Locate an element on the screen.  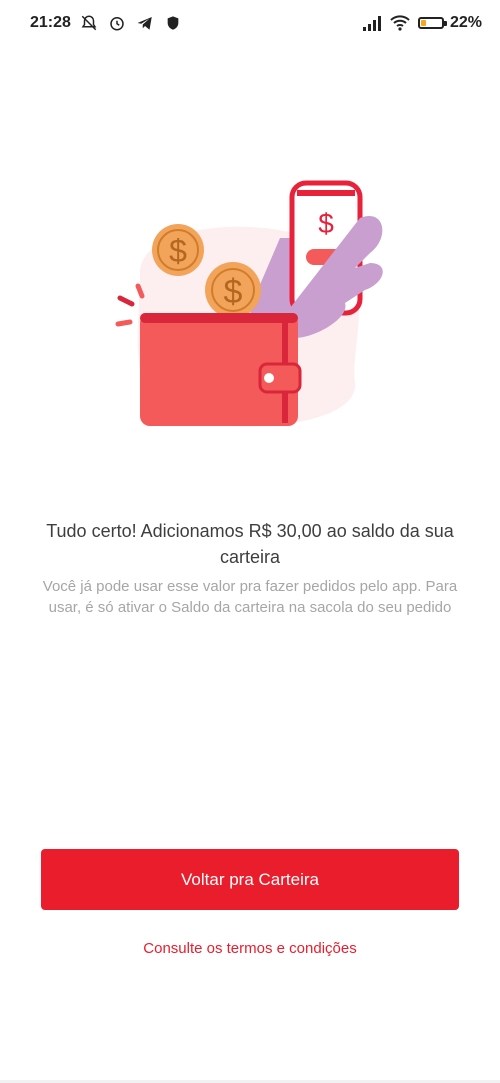
telegram-icon is located at coordinates (145, 23).